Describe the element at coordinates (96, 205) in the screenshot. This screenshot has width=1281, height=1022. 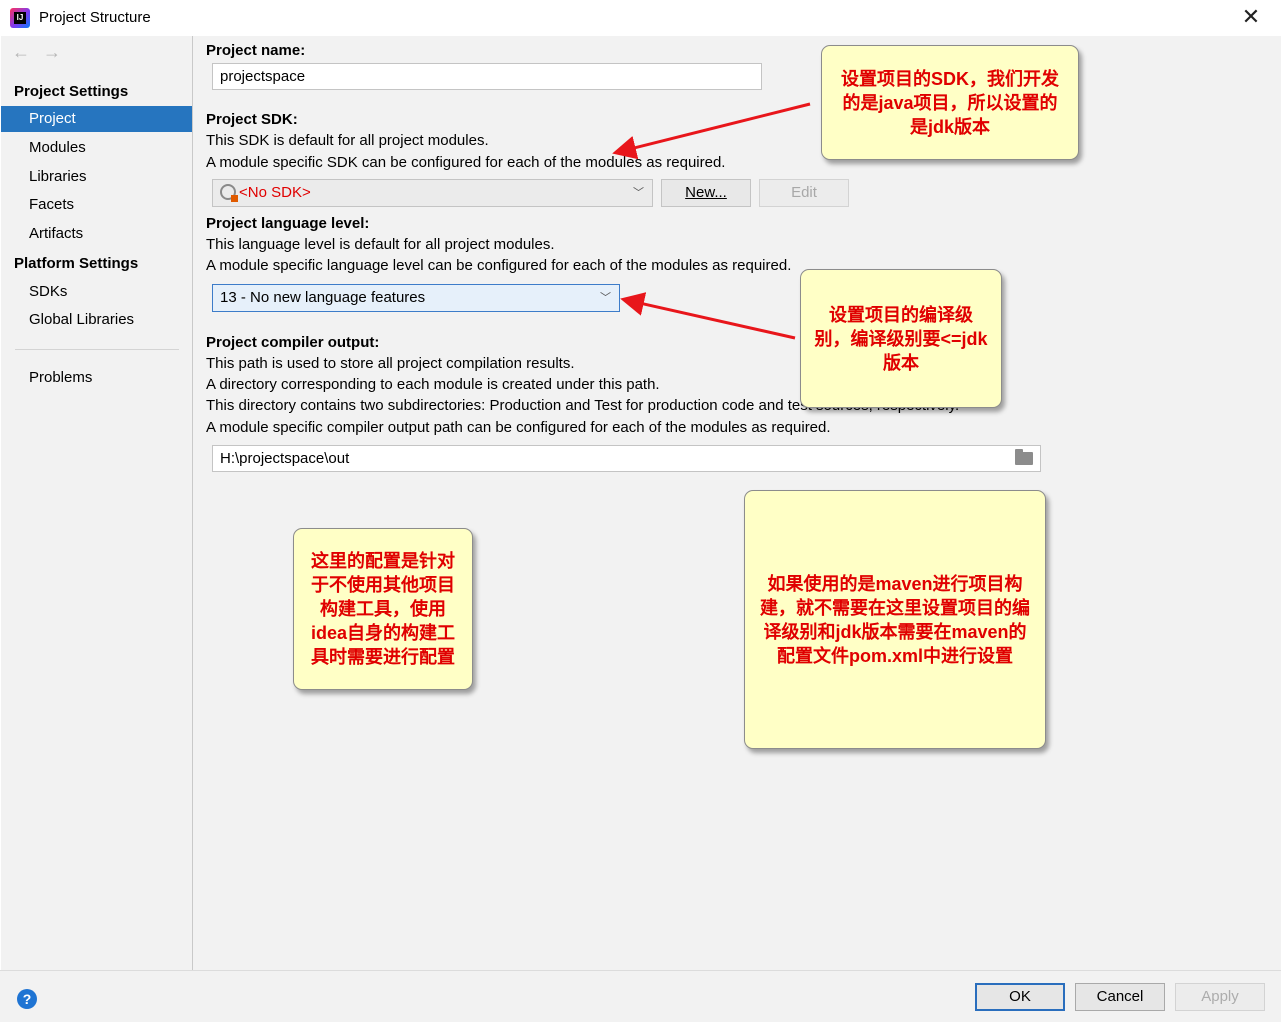
I see `sidebar-item-facets: Facets` at that location.